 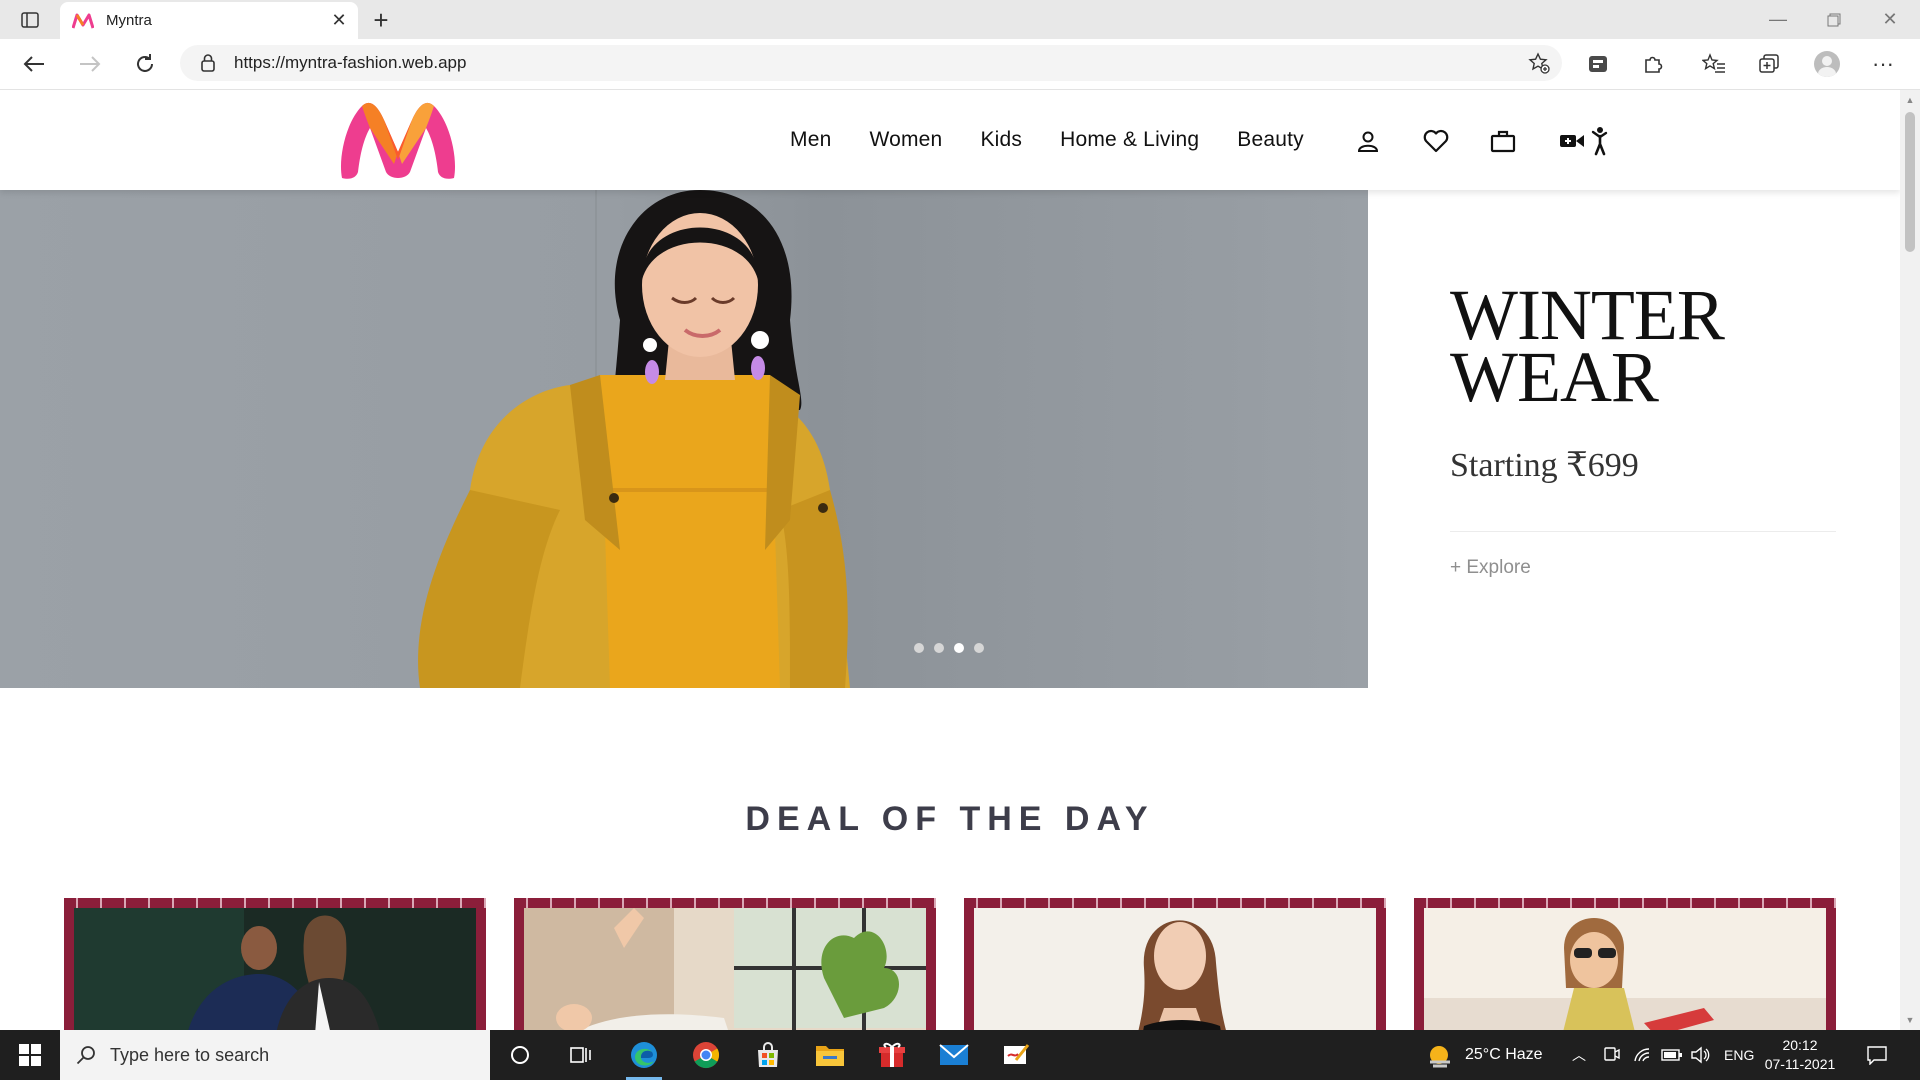 What do you see at coordinates (34, 64) in the screenshot?
I see `back-icon` at bounding box center [34, 64].